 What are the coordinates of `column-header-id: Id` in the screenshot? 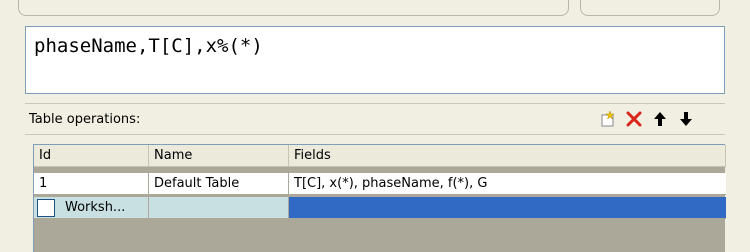 It's located at (91, 156).